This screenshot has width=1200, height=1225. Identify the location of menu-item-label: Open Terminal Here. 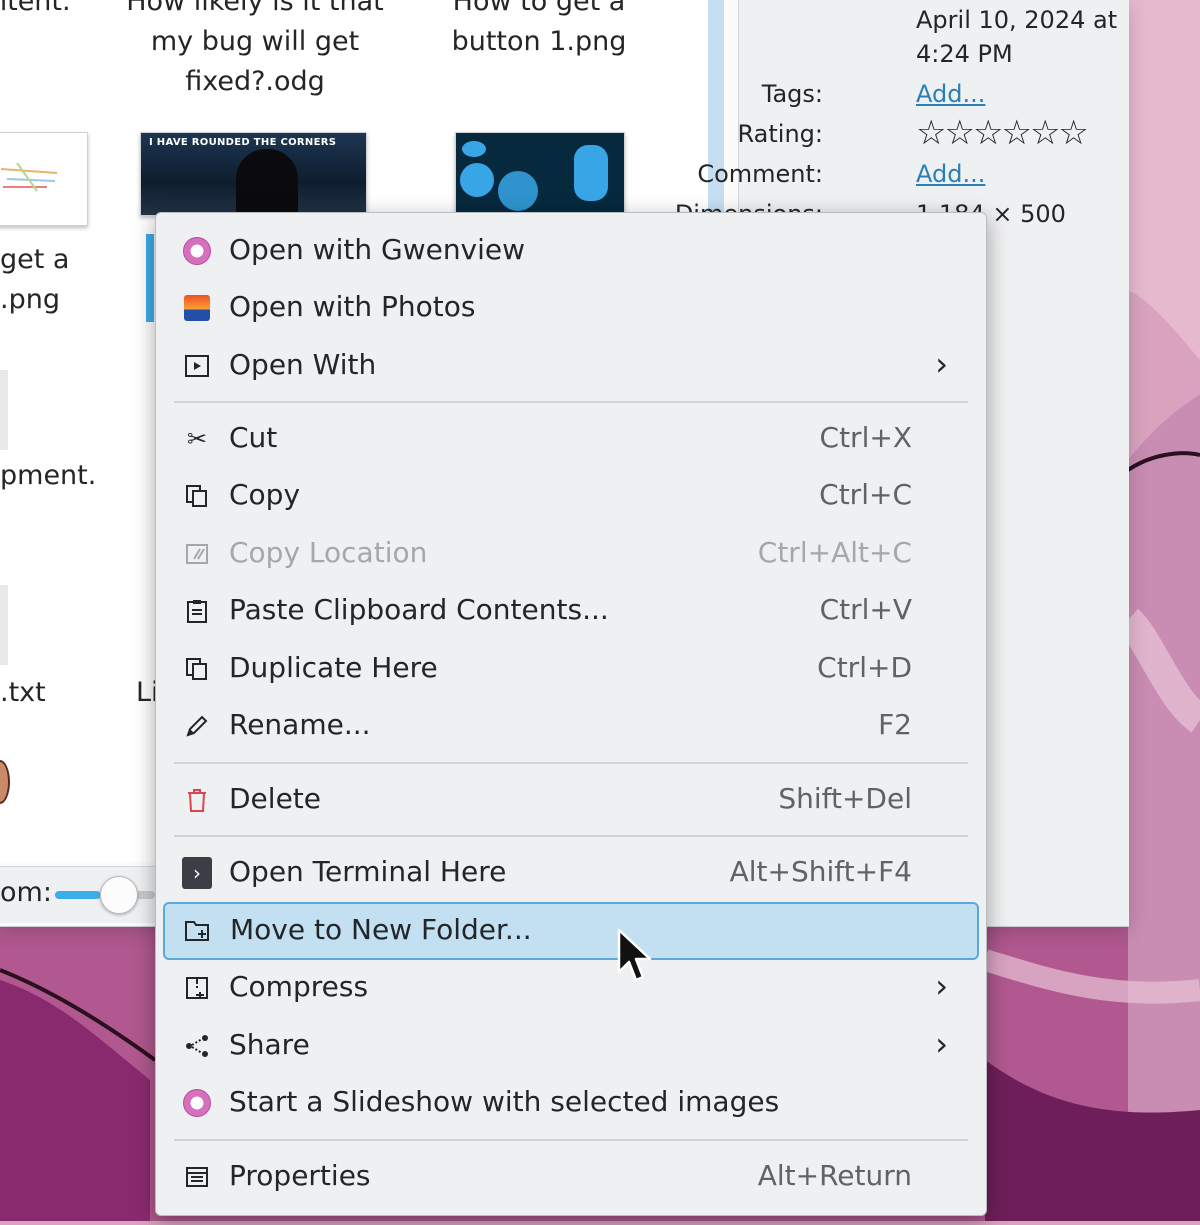
(368, 871).